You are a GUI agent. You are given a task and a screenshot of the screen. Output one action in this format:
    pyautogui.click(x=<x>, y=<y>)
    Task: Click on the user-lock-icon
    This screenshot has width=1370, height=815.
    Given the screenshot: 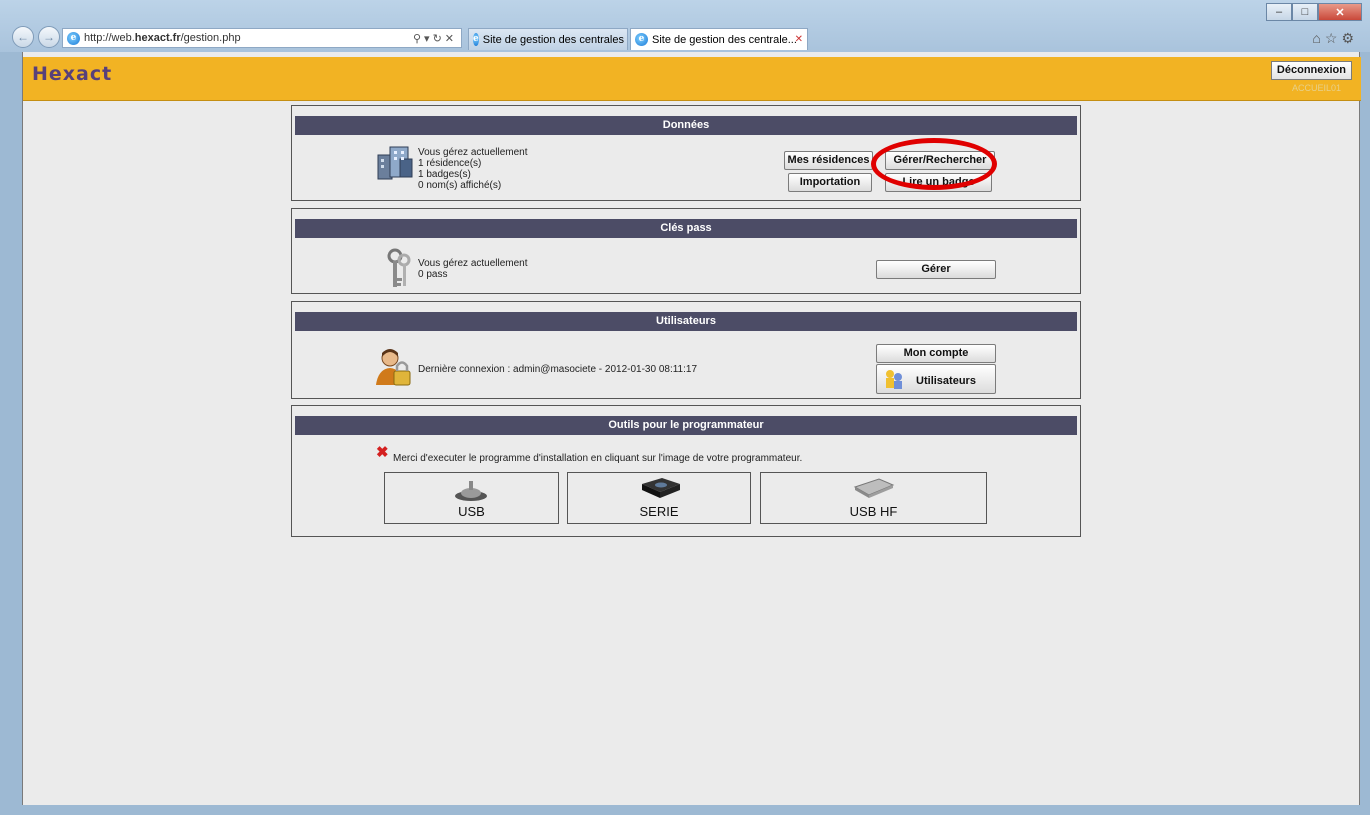 What is the action you would take?
    pyautogui.click(x=393, y=367)
    